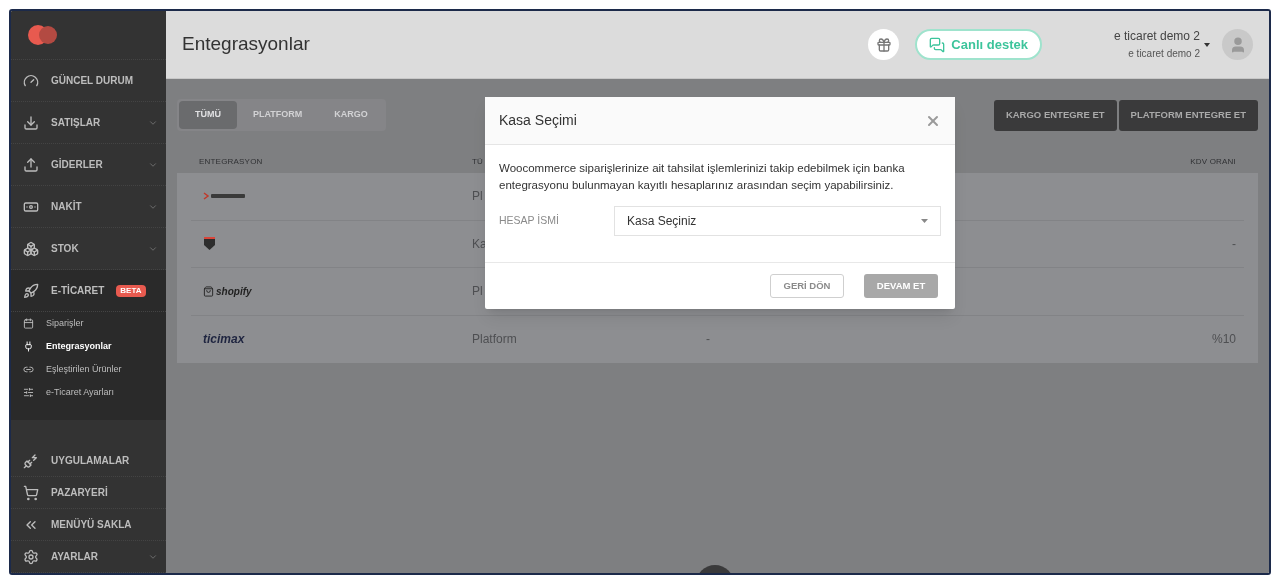 This screenshot has width=1280, height=584. I want to click on calendar-icon, so click(28, 324).